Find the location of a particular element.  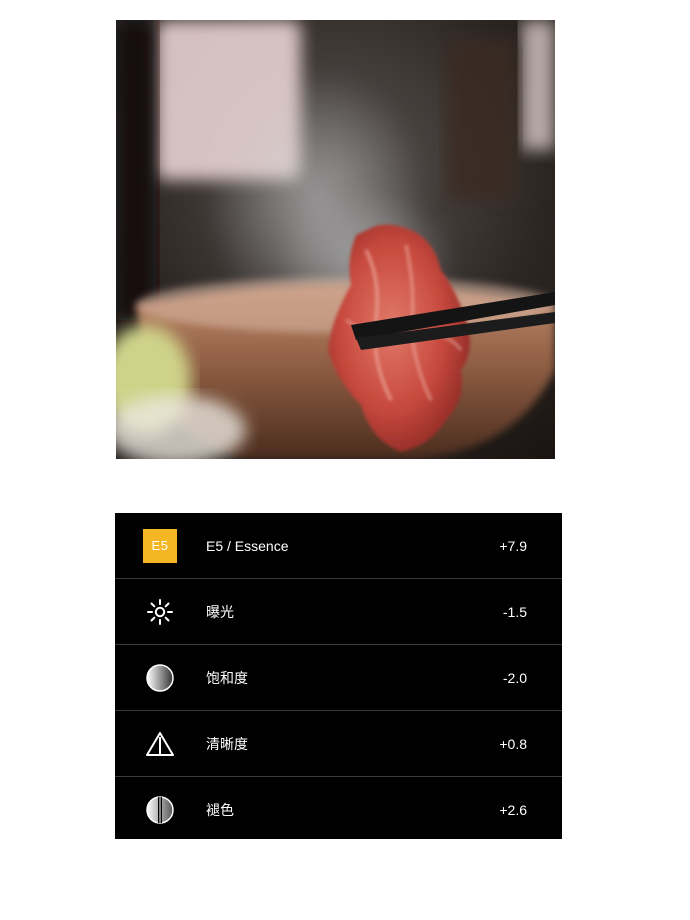

saturation-circle-icon is located at coordinates (160, 678).